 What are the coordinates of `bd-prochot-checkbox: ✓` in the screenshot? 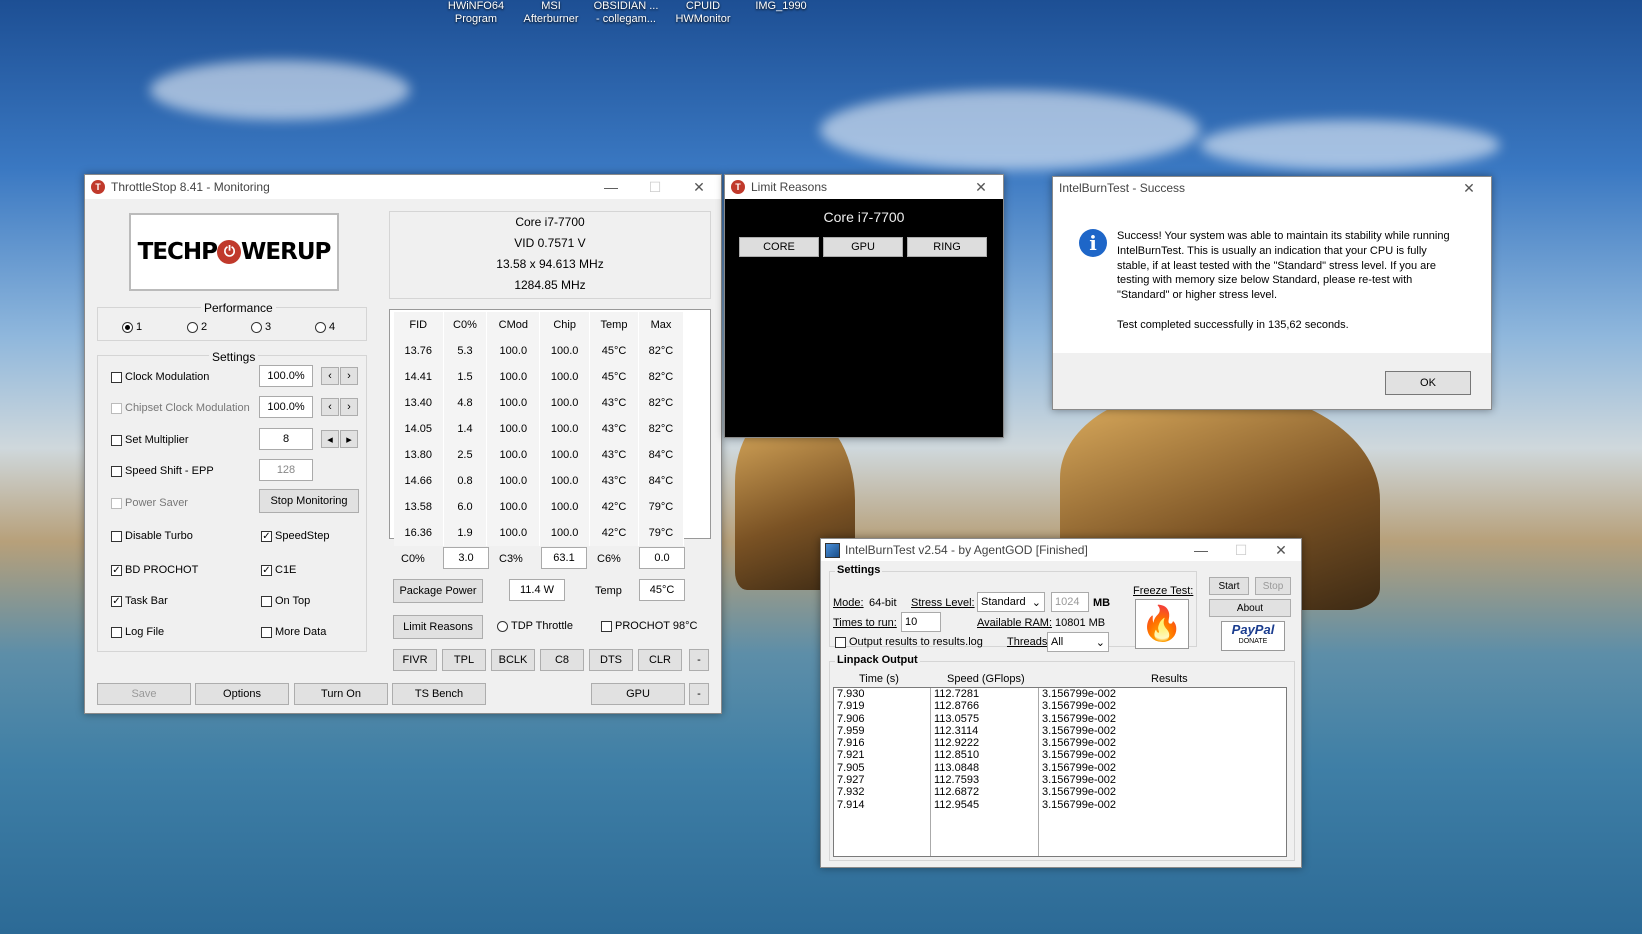 It's located at (116, 570).